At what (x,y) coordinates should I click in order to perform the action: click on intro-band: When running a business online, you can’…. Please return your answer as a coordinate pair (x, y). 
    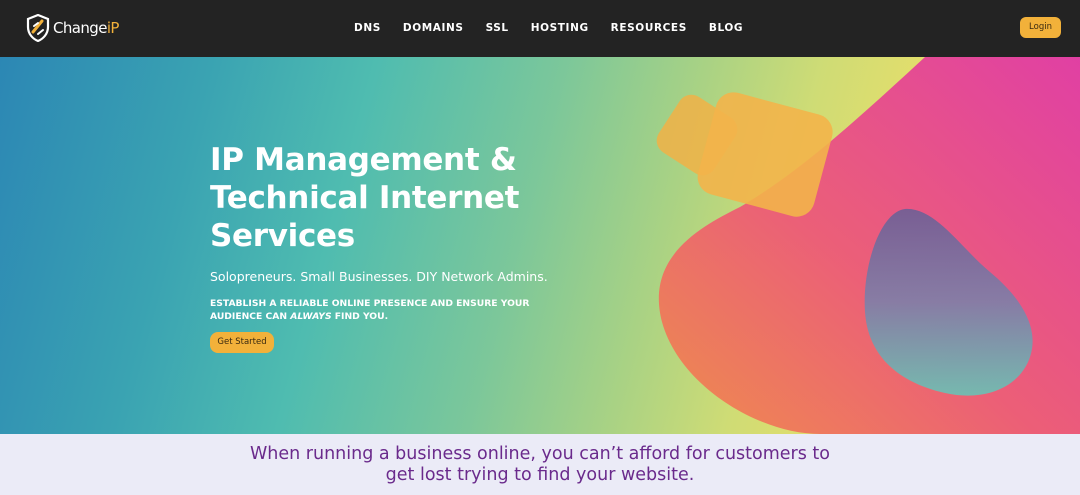
    Looking at the image, I should click on (540, 464).